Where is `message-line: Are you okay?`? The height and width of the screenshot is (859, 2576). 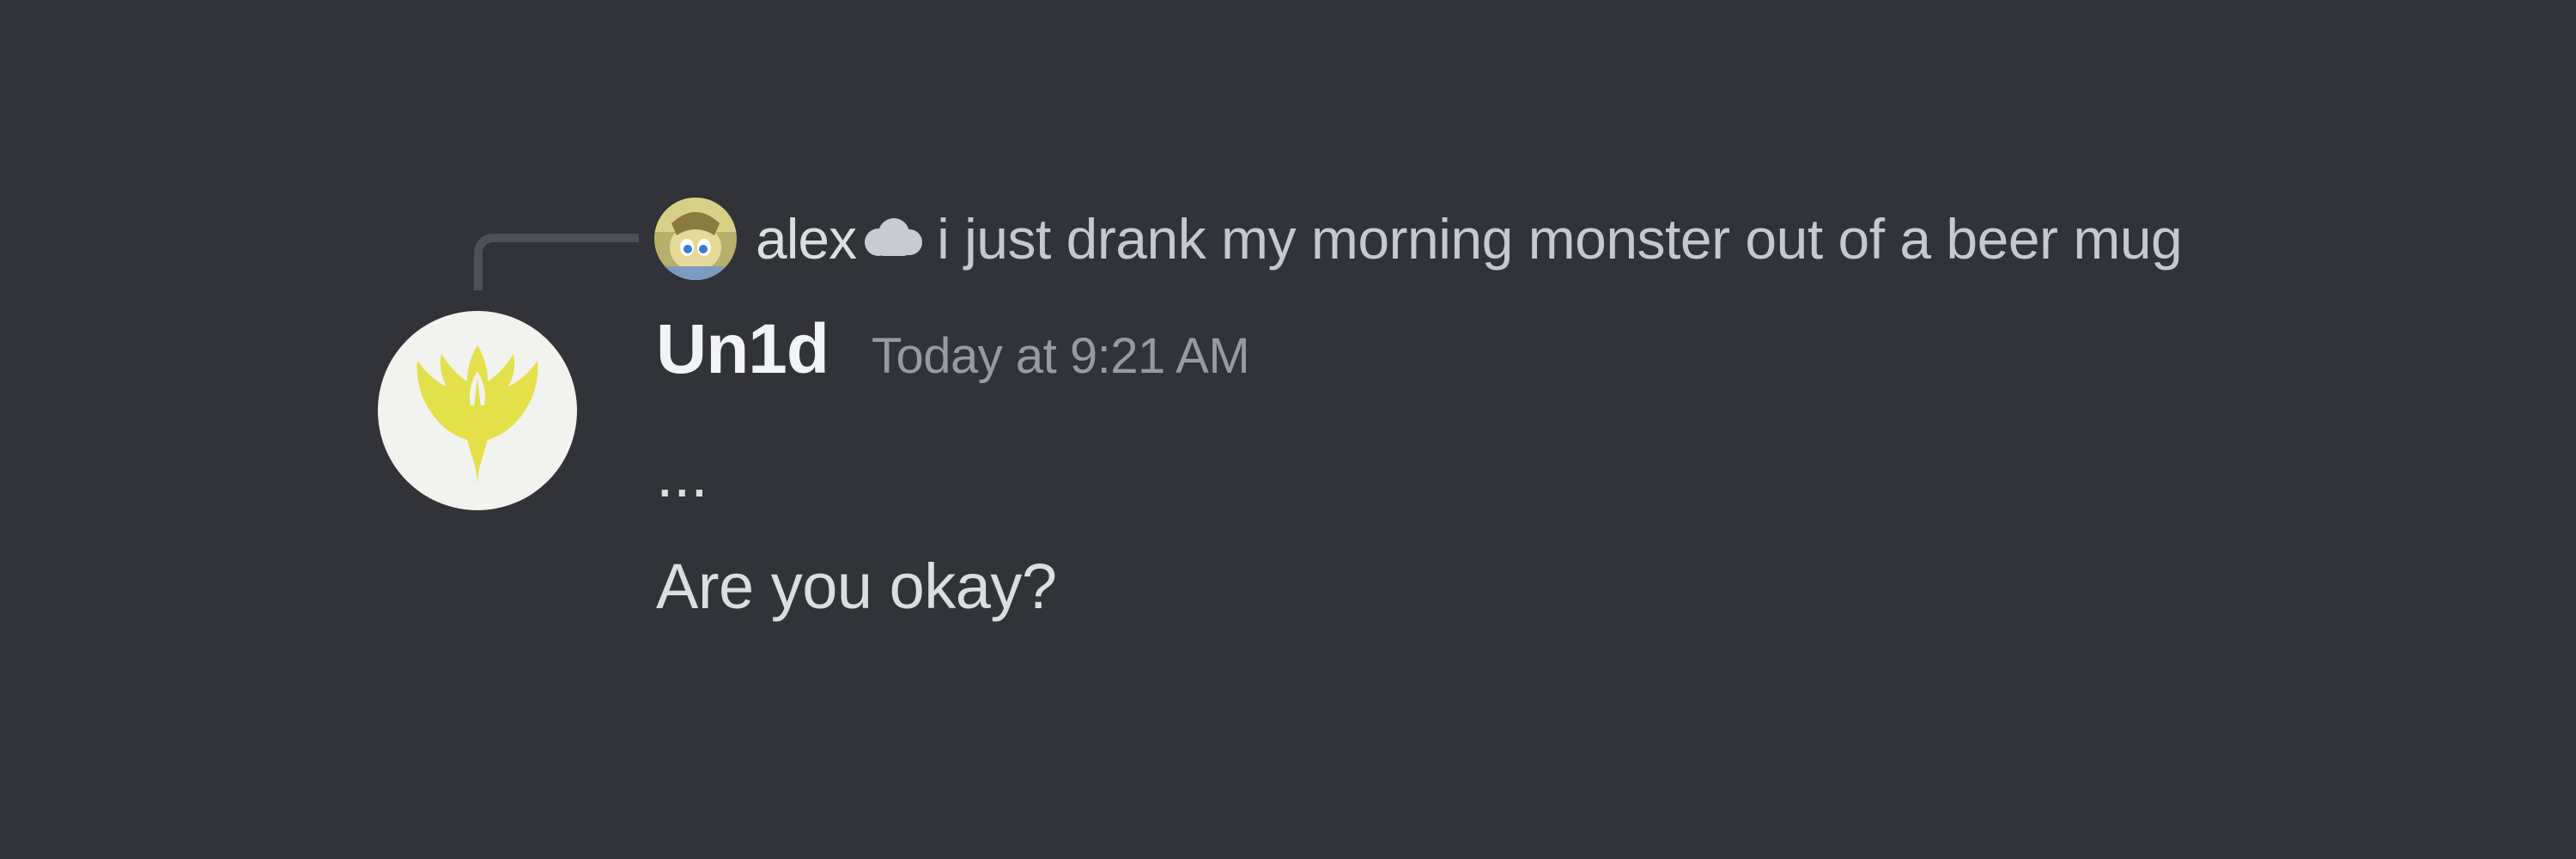
message-line: Are you okay? is located at coordinates (856, 587).